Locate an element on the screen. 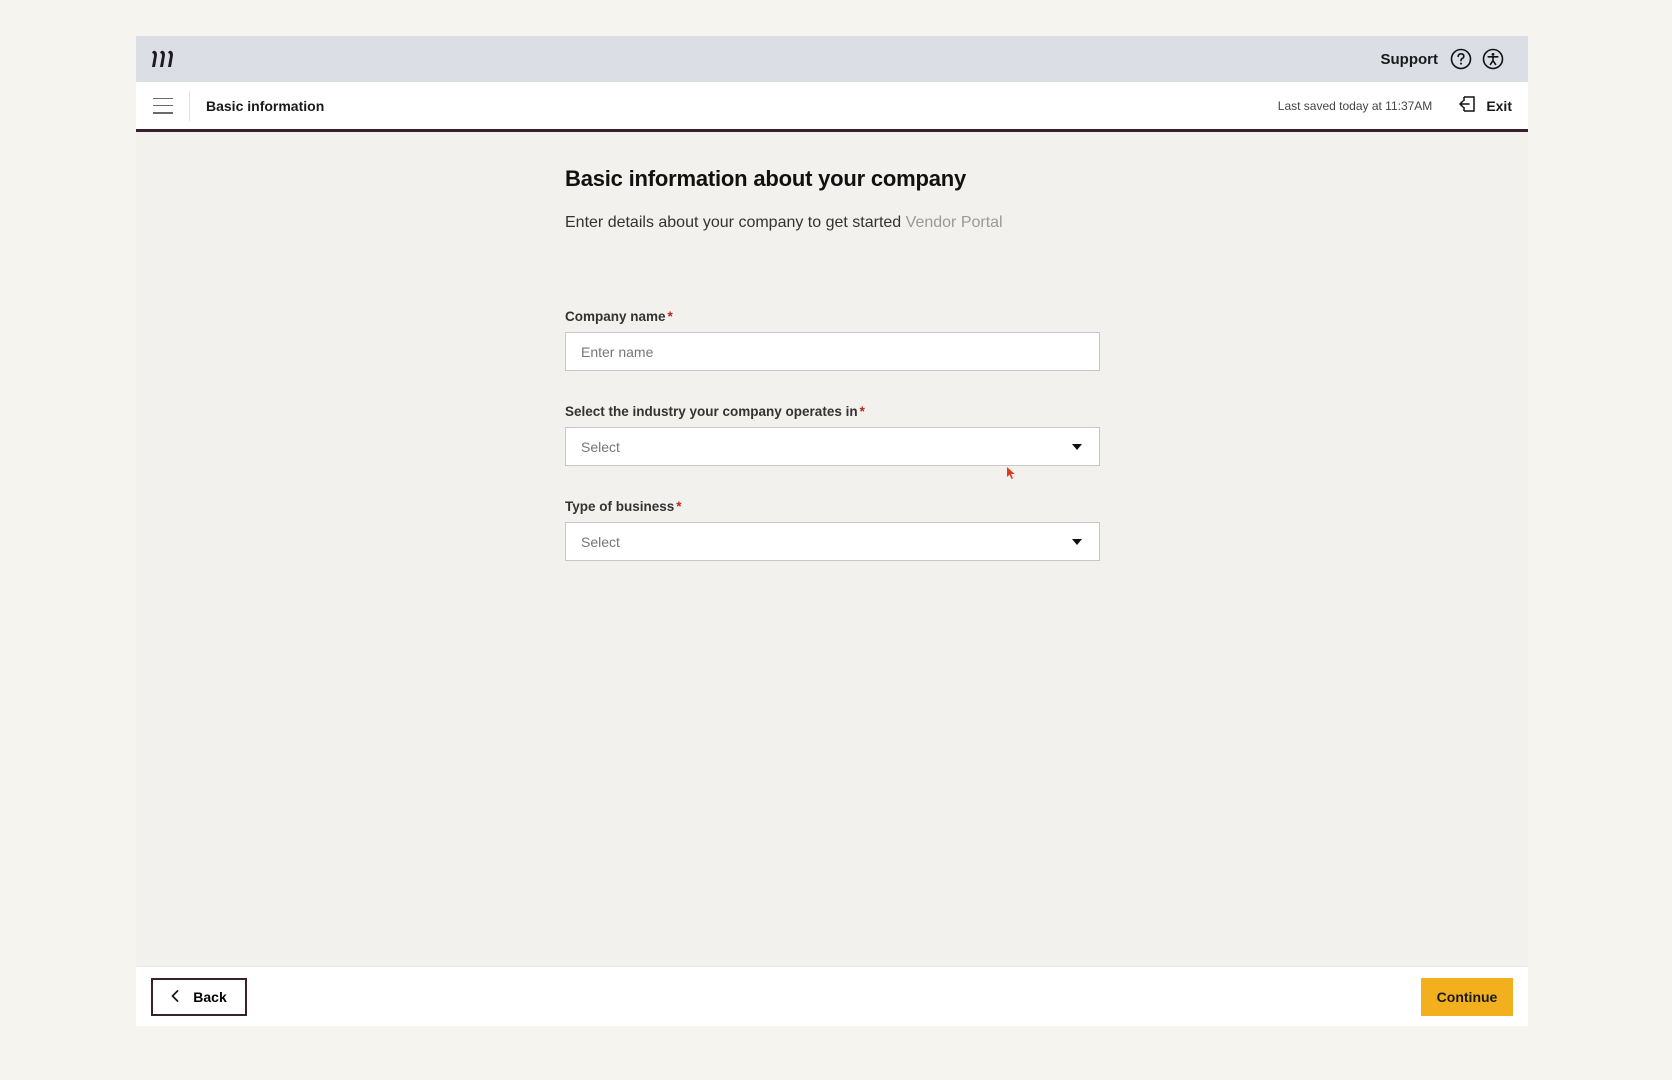  continue-button: Continue is located at coordinates (1467, 996).